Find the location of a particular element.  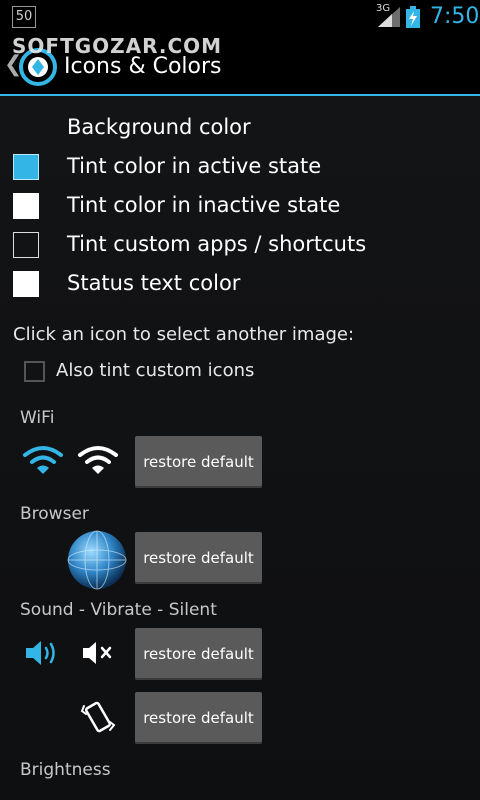

status-bar: 50 3G 7:50 is located at coordinates (240, 18).